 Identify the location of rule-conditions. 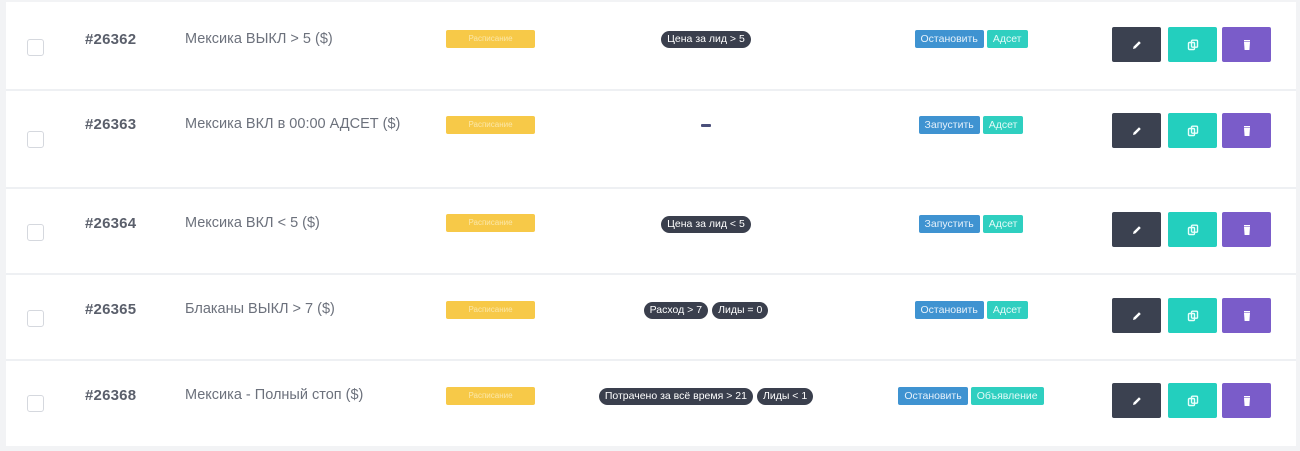
(706, 122).